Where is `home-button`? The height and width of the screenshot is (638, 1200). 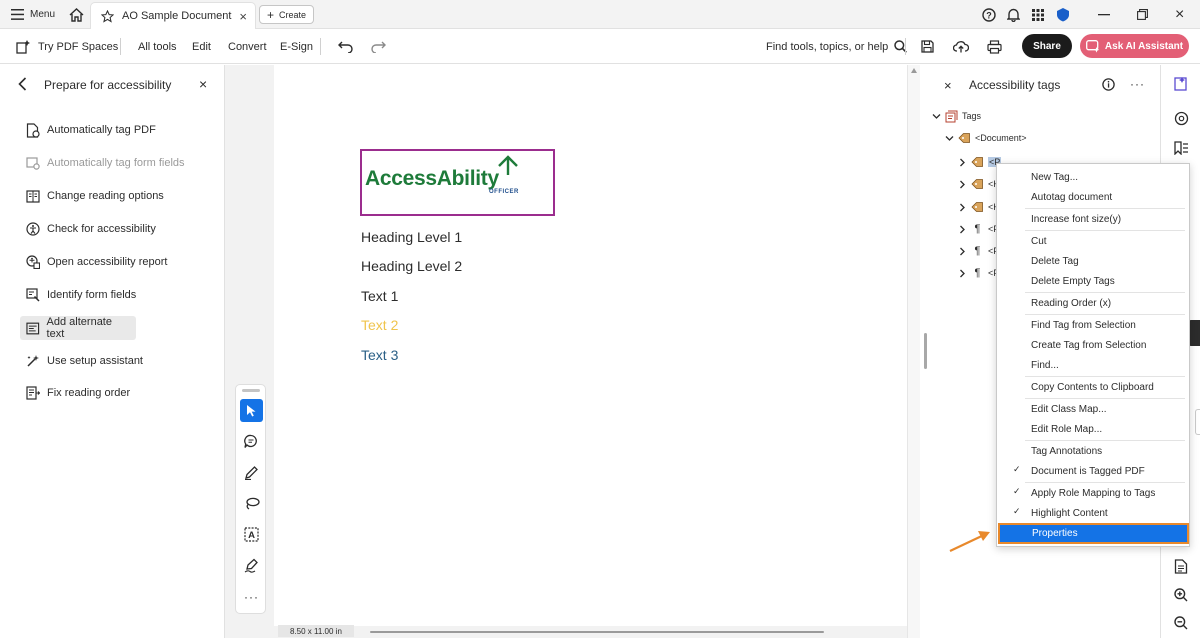
home-button is located at coordinates (76, 14).